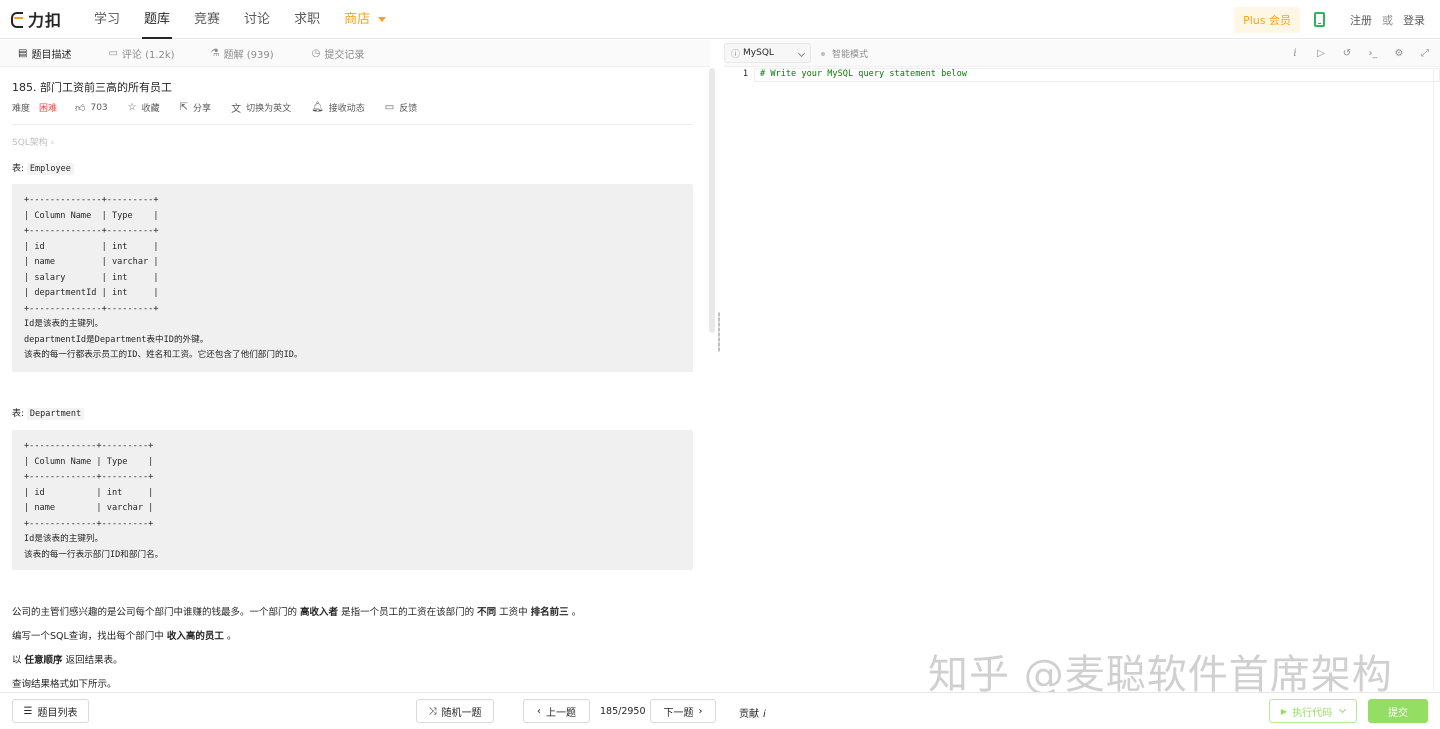  I want to click on description-paragraph-2: 编写一个SQL查询，找出每个部门中 收入高的员工 。, so click(124, 635).